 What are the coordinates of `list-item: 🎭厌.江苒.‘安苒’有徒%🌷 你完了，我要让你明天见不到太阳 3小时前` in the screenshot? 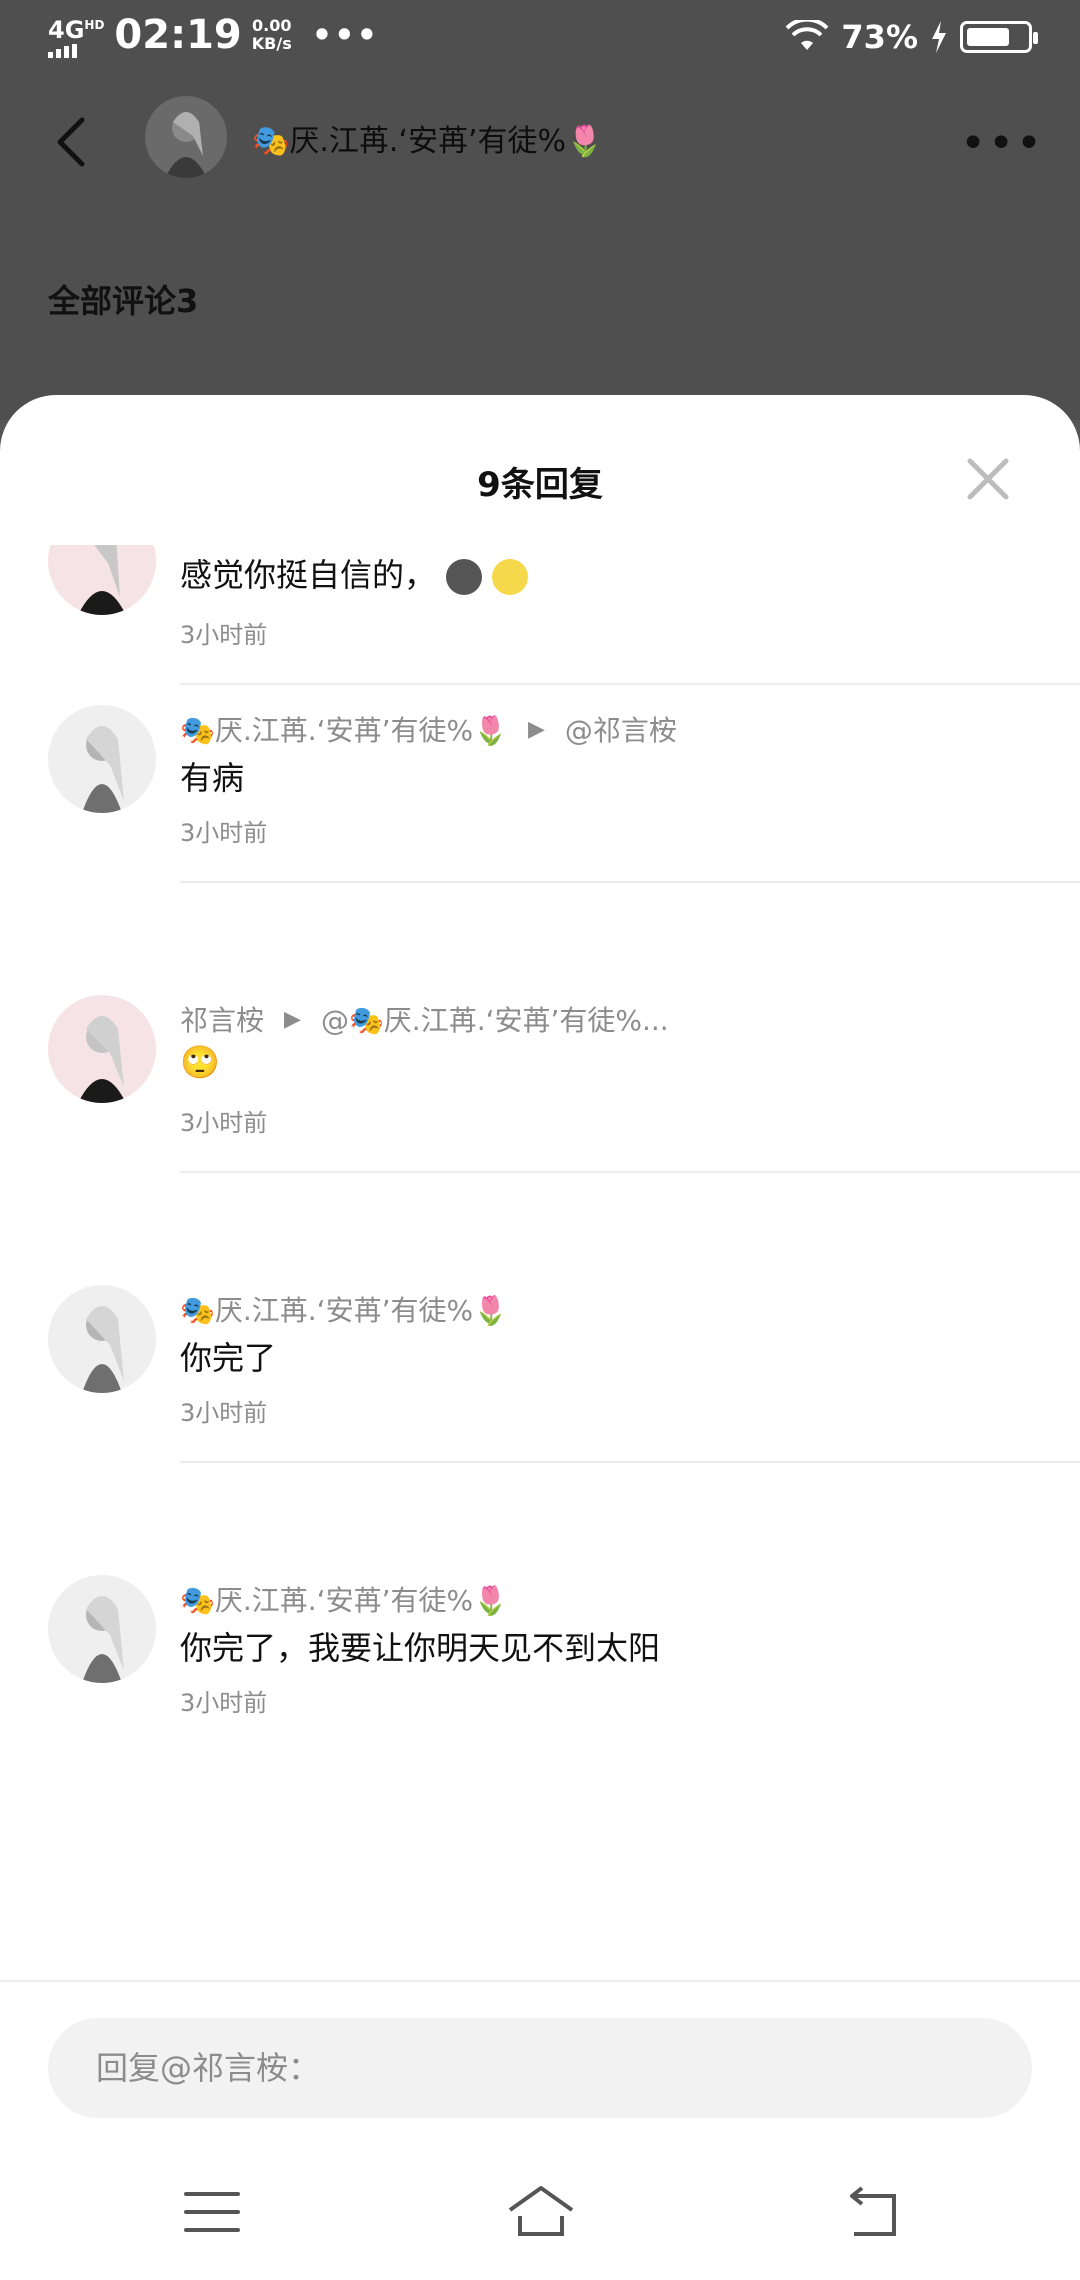 It's located at (540, 1650).